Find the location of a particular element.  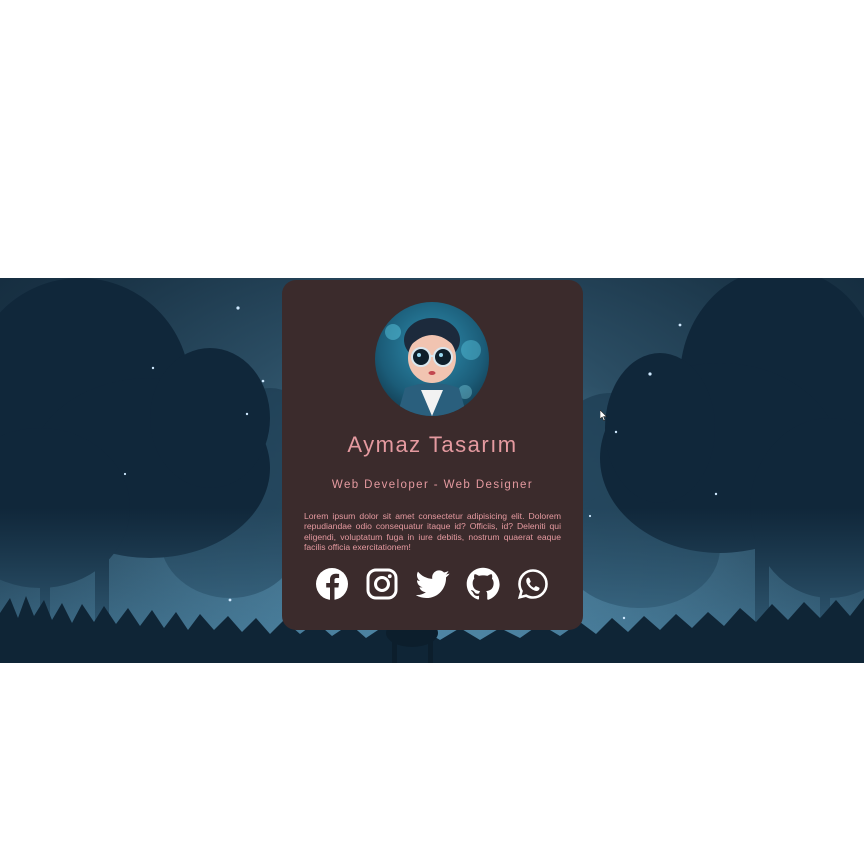

profile-name: Aymaz Tasarım is located at coordinates (432, 444).